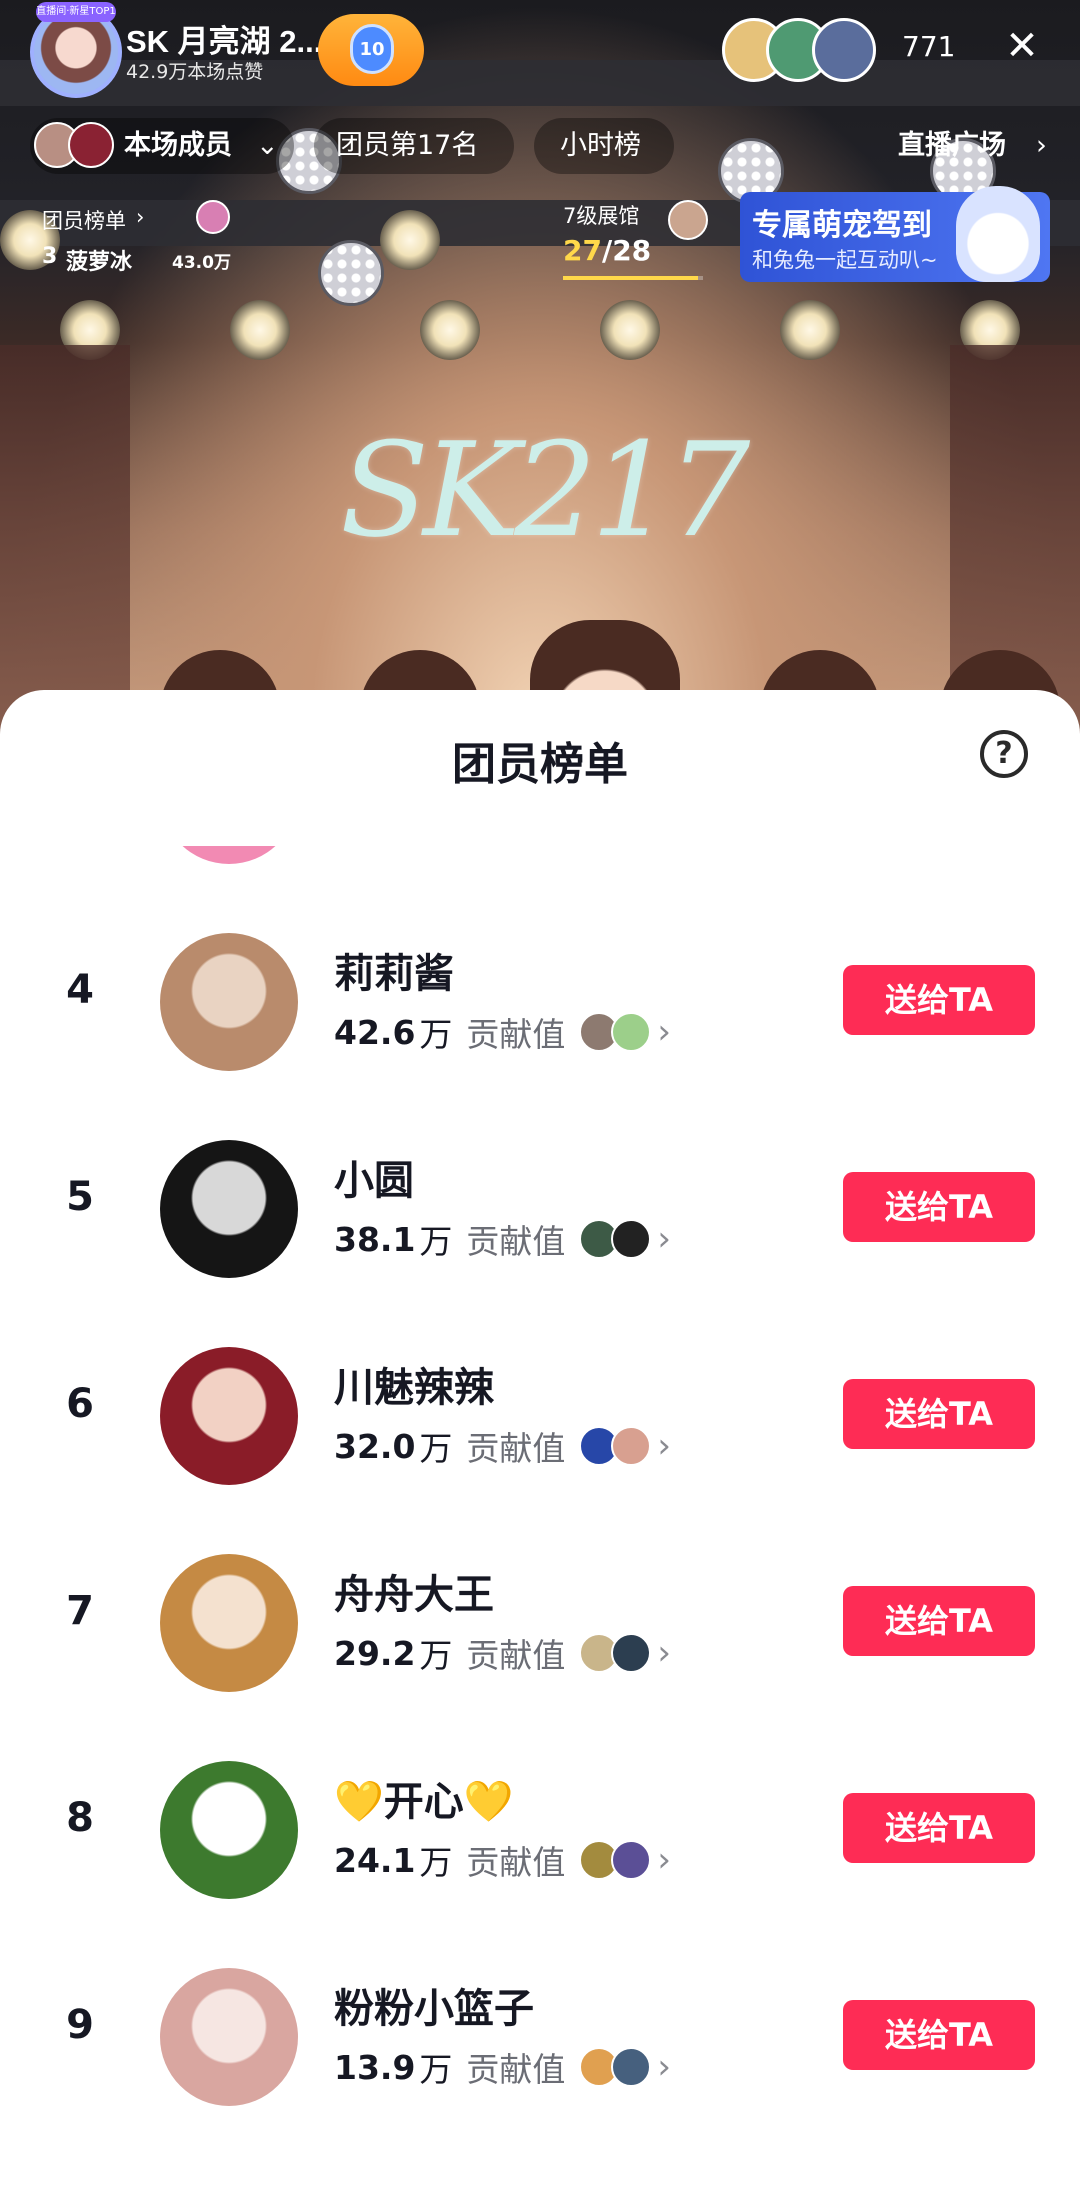  I want to click on viewer-count: 771, so click(928, 46).